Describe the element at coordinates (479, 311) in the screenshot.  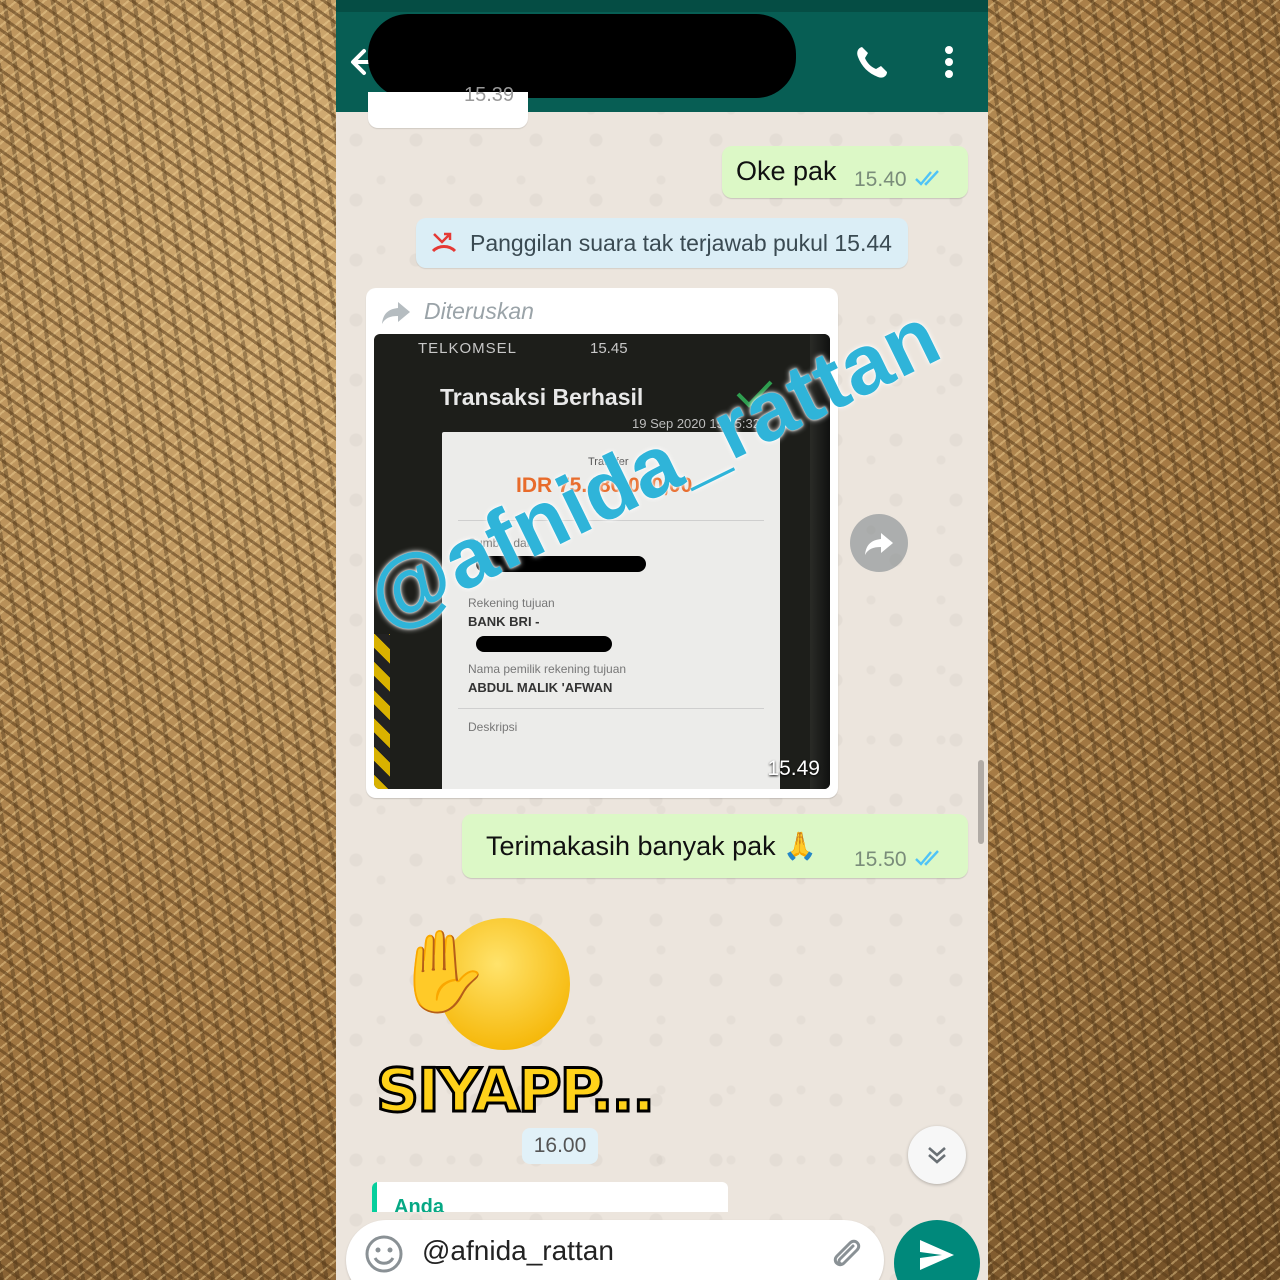
I see `forwarded-label: Diteruskan` at that location.